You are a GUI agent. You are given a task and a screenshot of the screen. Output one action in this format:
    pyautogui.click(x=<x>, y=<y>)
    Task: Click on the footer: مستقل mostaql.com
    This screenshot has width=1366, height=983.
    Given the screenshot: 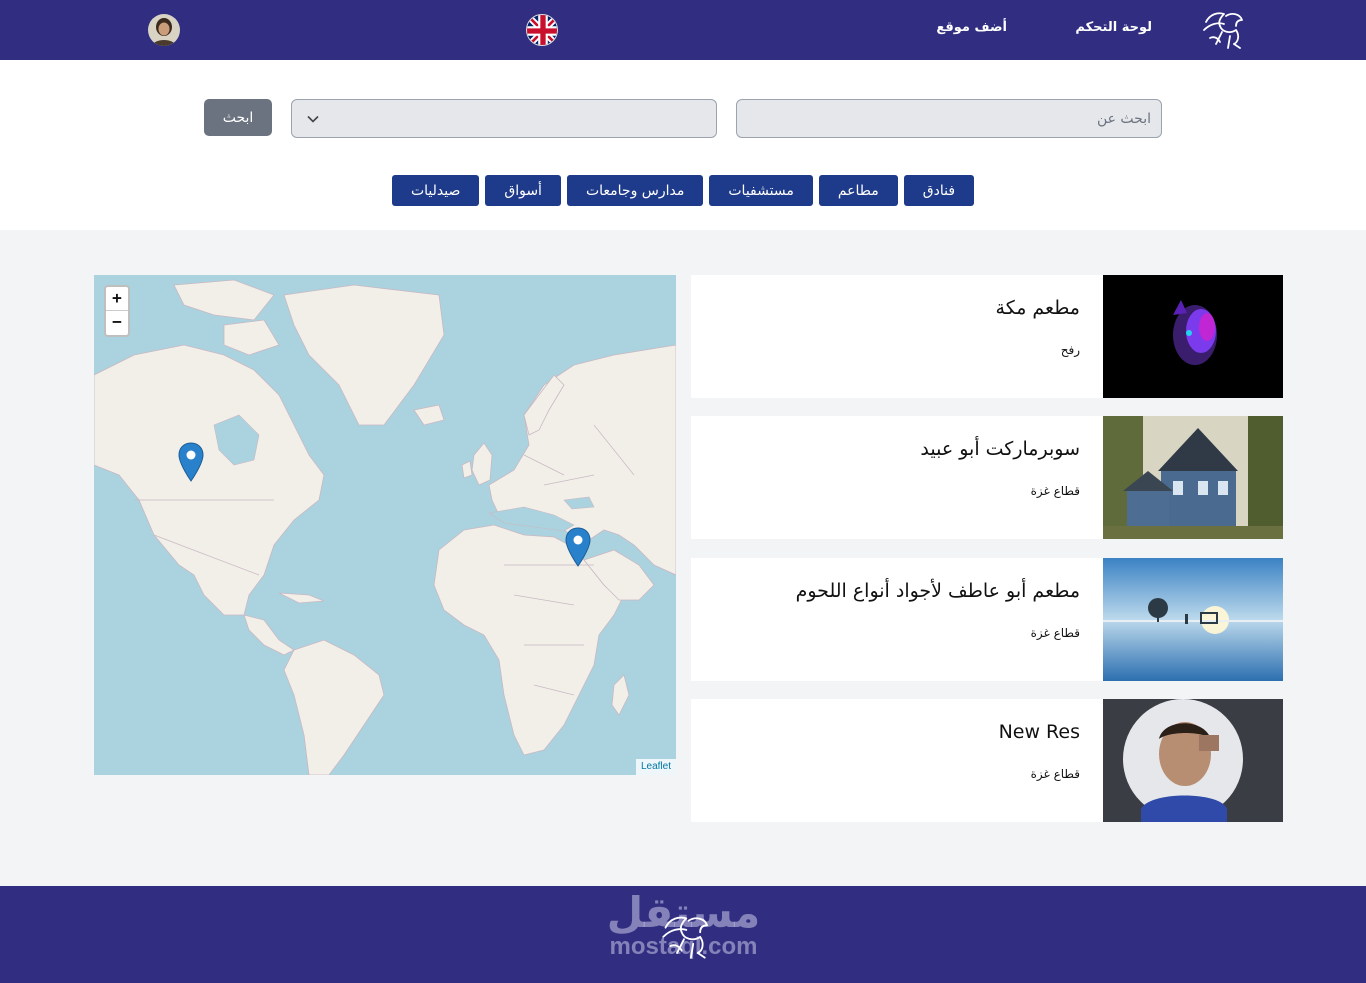 What is the action you would take?
    pyautogui.click(x=683, y=934)
    